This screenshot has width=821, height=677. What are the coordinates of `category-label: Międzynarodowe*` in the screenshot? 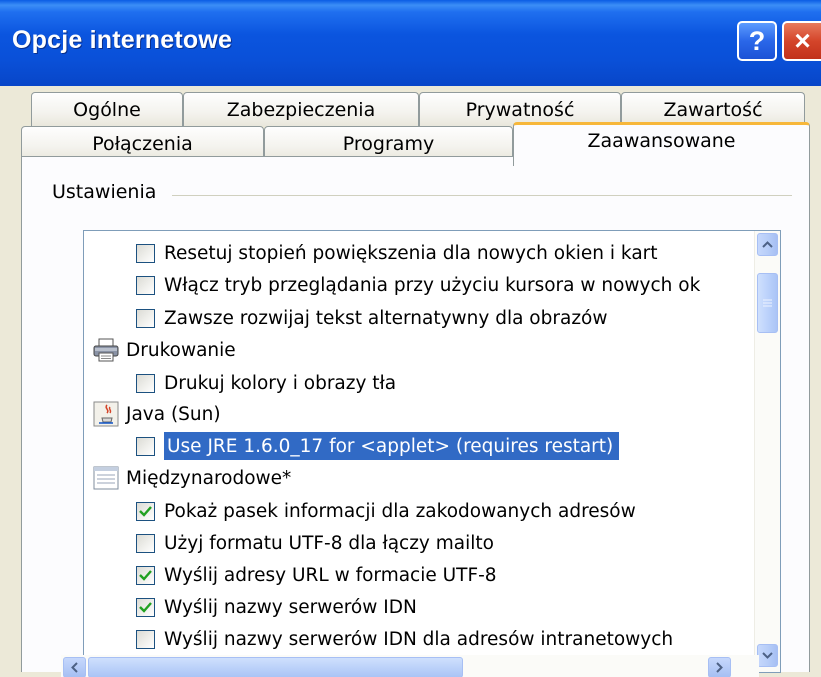 It's located at (209, 478).